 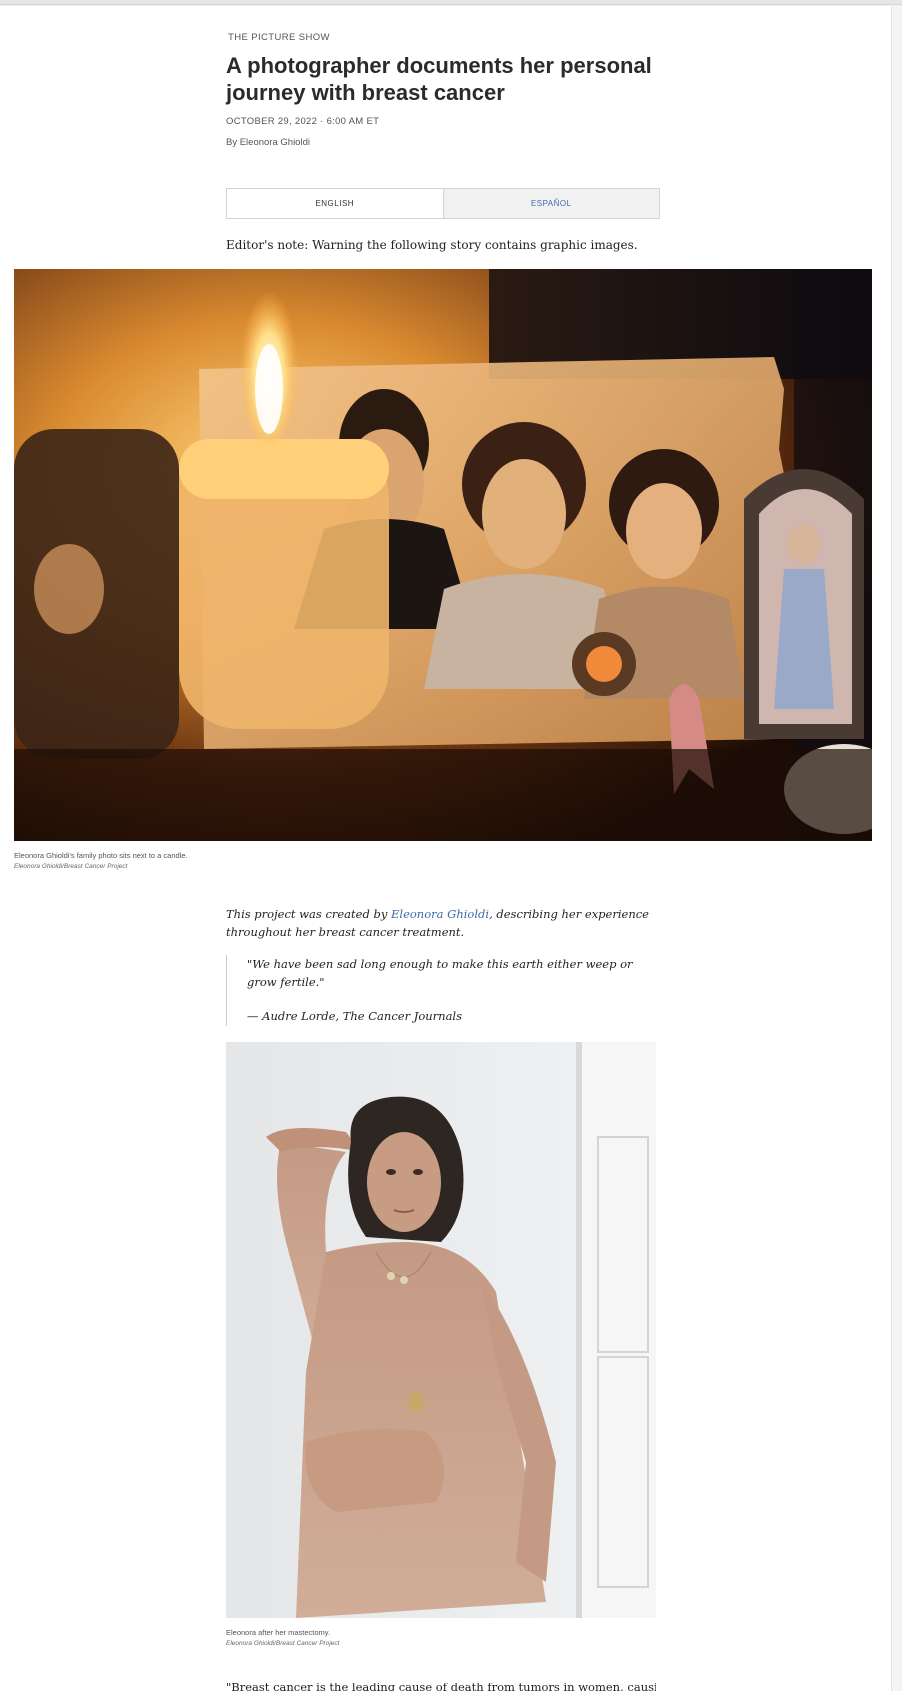 What do you see at coordinates (551, 203) in the screenshot?
I see `tab-espanol: ESPAÑOL` at bounding box center [551, 203].